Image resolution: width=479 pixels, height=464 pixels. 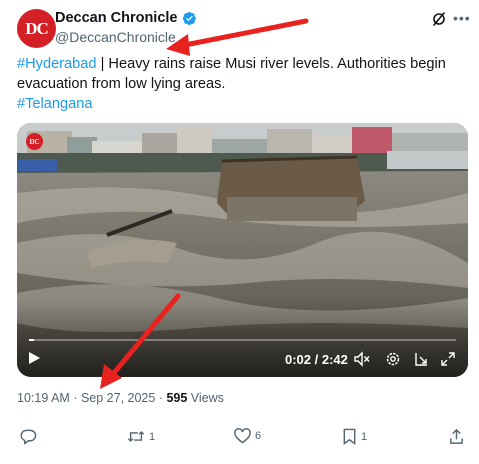 What do you see at coordinates (364, 436) in the screenshot?
I see `bookmark-count: 1` at bounding box center [364, 436].